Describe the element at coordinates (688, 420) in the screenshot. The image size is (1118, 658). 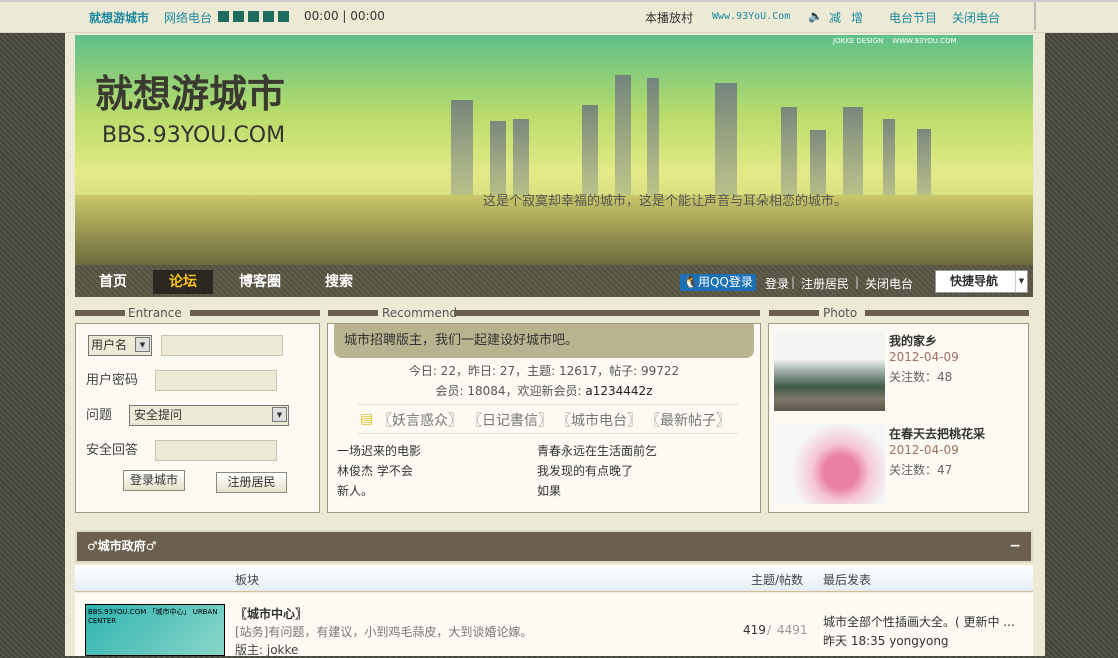
I see `tab-latest: 〖最新帖子〗` at that location.